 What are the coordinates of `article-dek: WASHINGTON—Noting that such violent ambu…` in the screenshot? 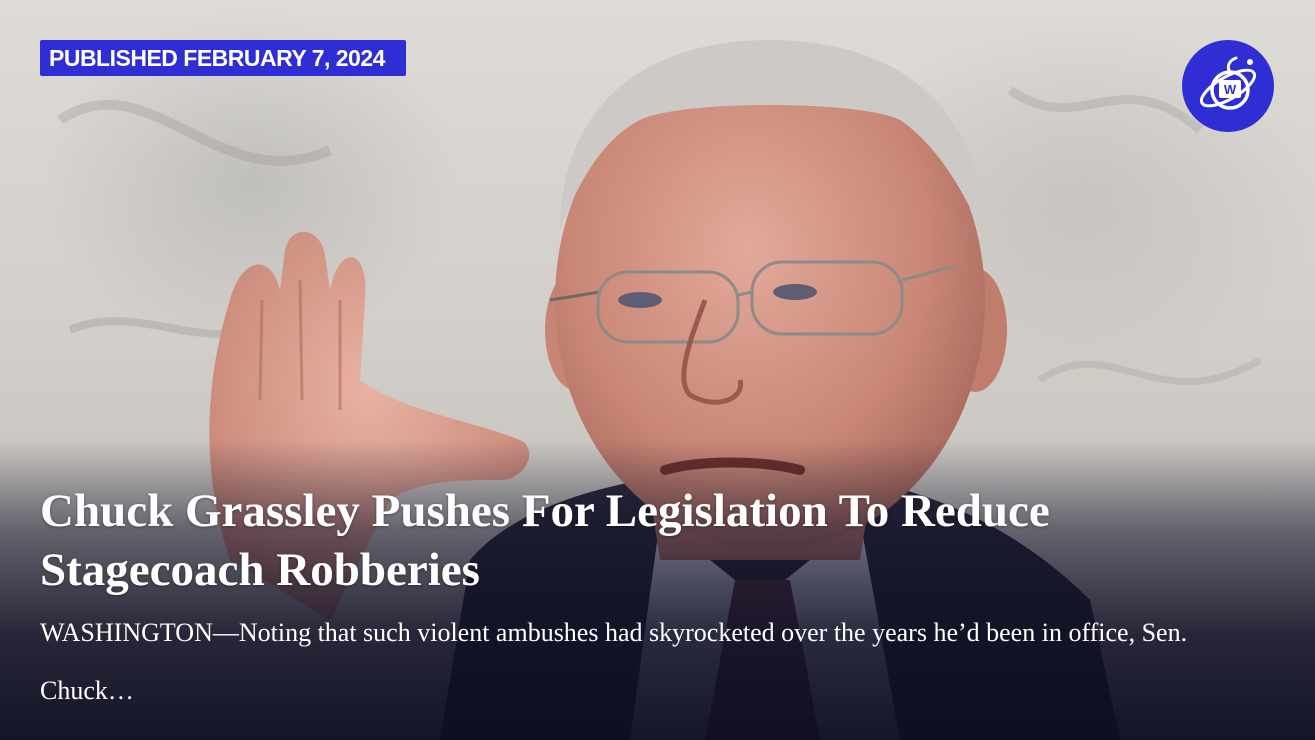 It's located at (614, 661).